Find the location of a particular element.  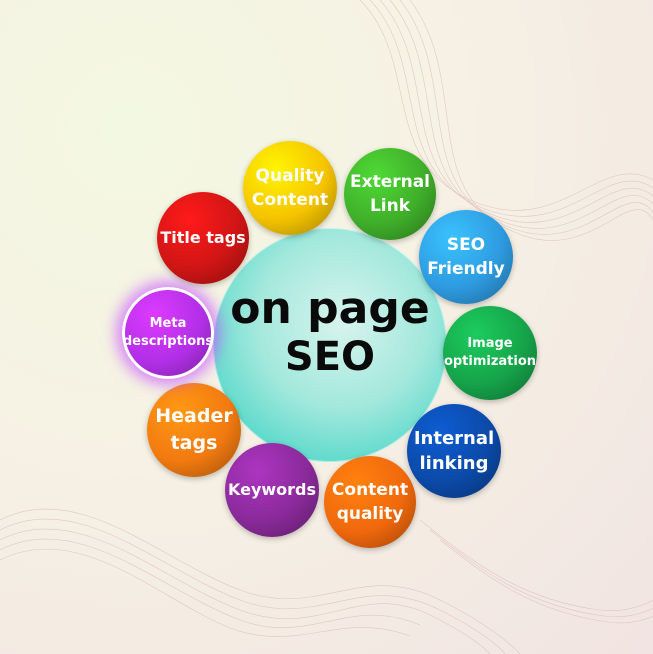

node-label: External Link is located at coordinates (390, 194).